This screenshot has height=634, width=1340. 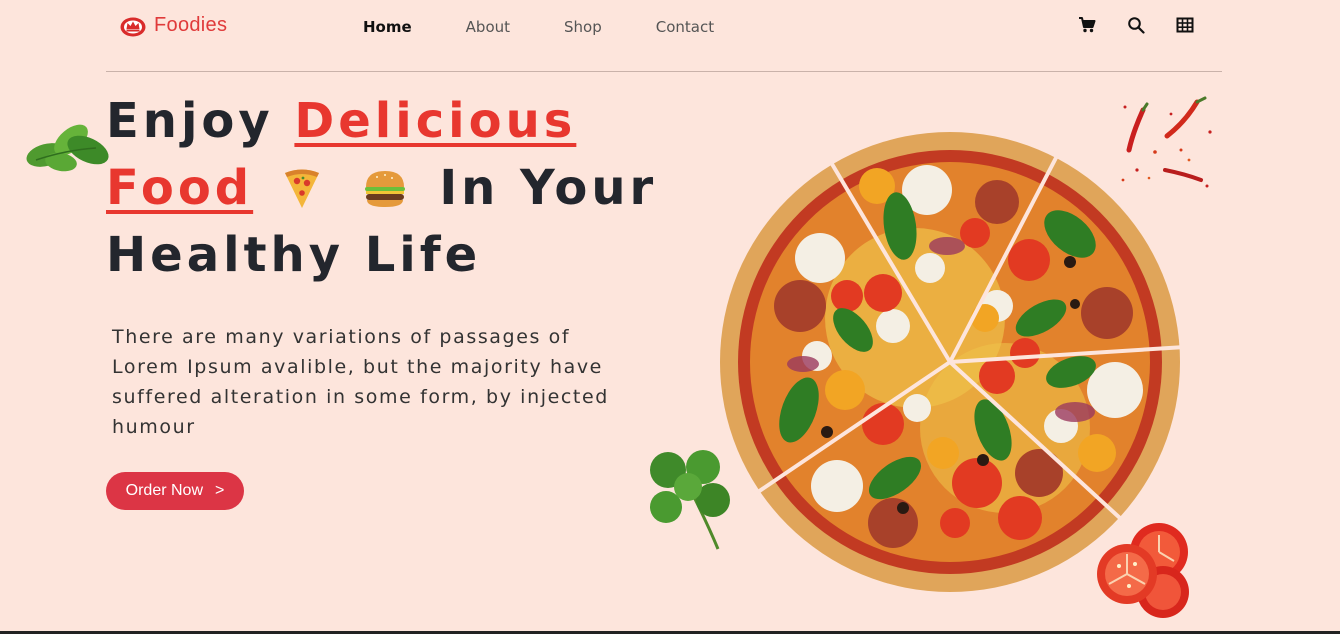 I want to click on order-now-button: Order Now >, so click(x=175, y=491).